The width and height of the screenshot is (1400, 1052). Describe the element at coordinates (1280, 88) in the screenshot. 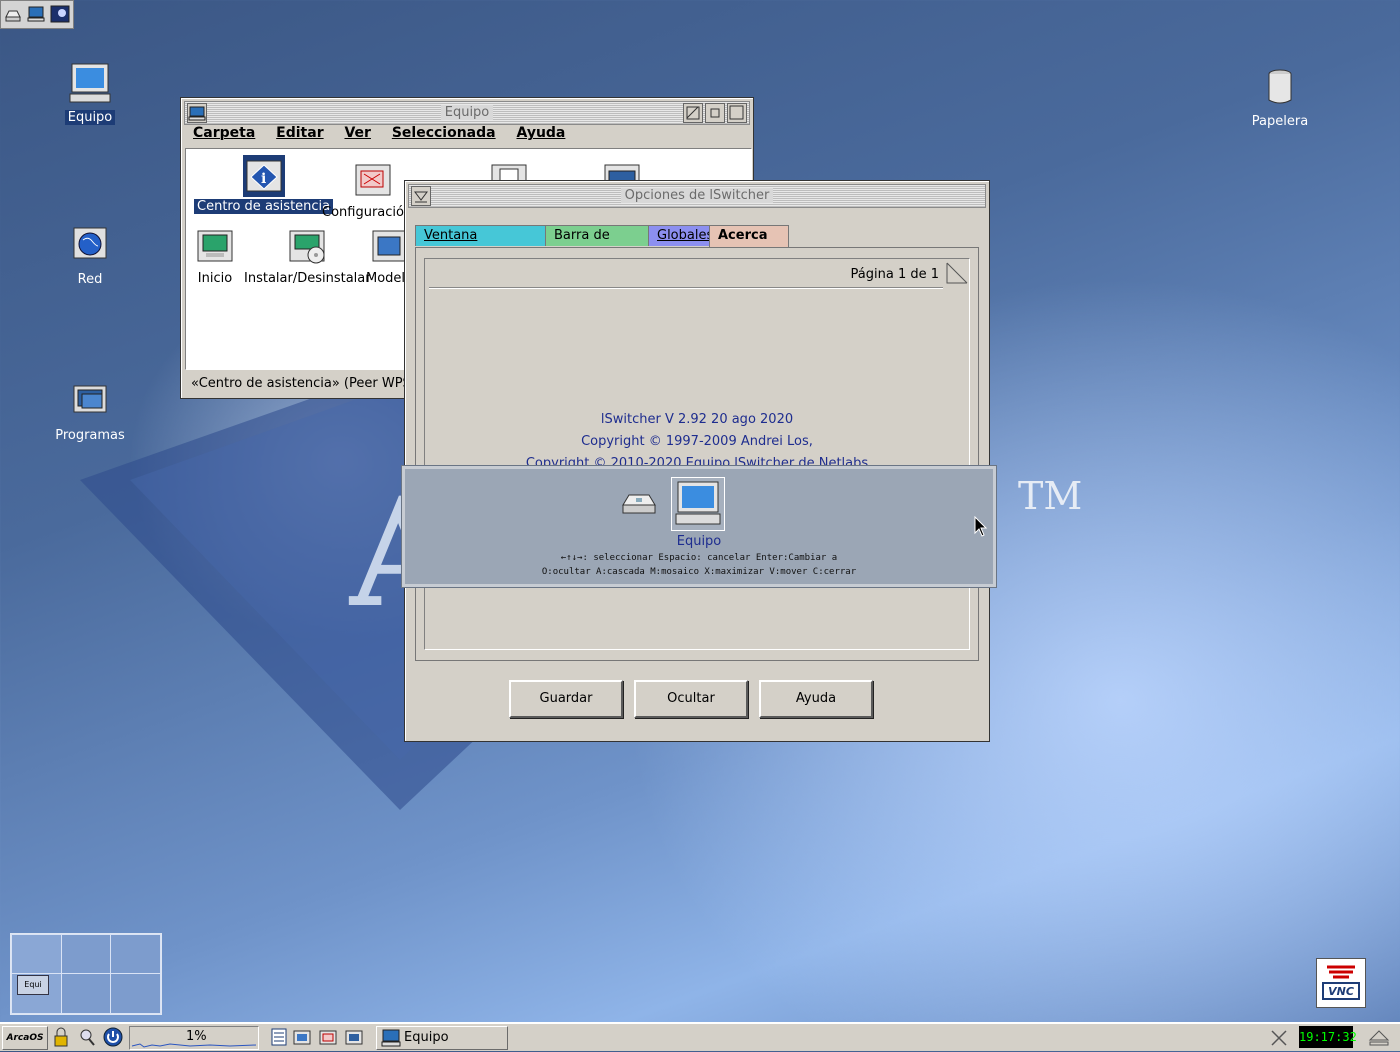

I see `trash-can-icon` at that location.